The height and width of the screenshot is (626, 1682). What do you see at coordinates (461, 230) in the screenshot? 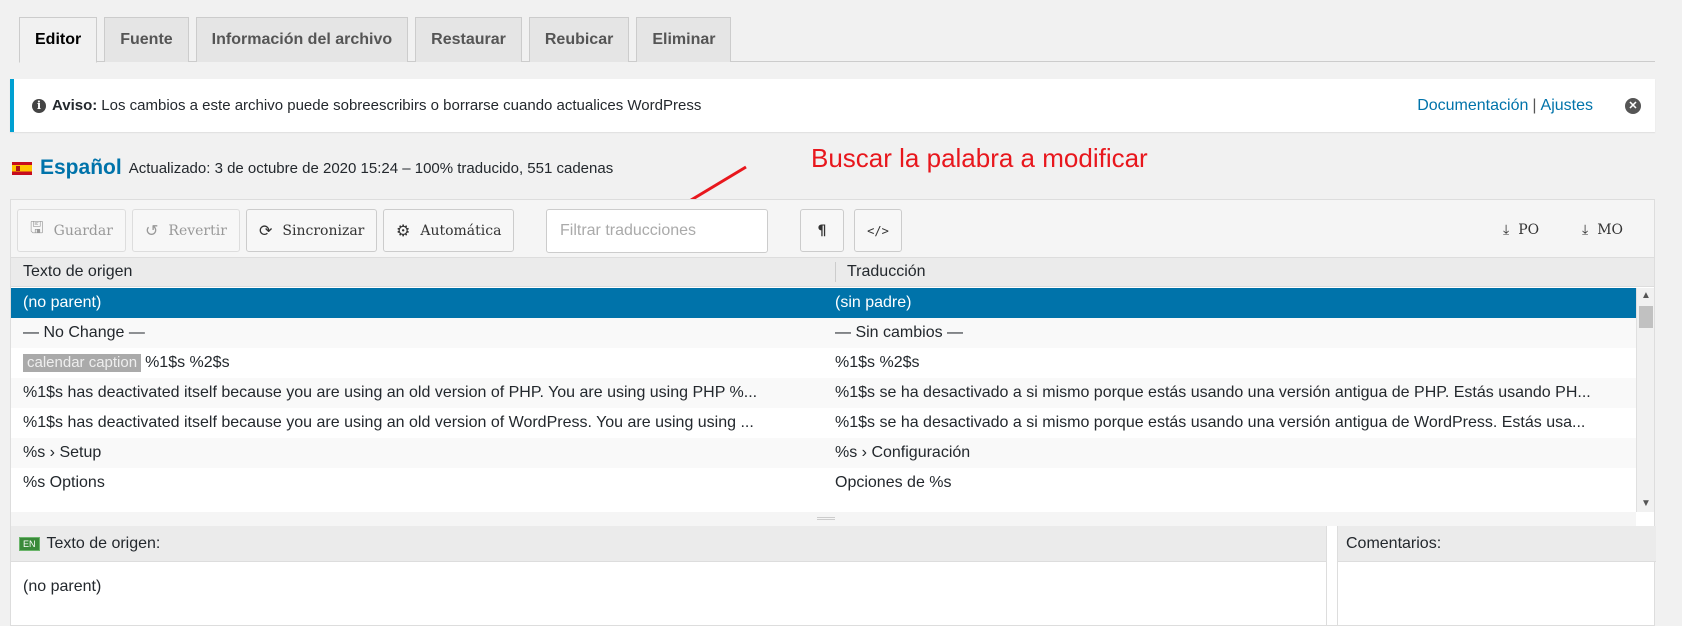
I see `auto-translate-label: Automática` at bounding box center [461, 230].